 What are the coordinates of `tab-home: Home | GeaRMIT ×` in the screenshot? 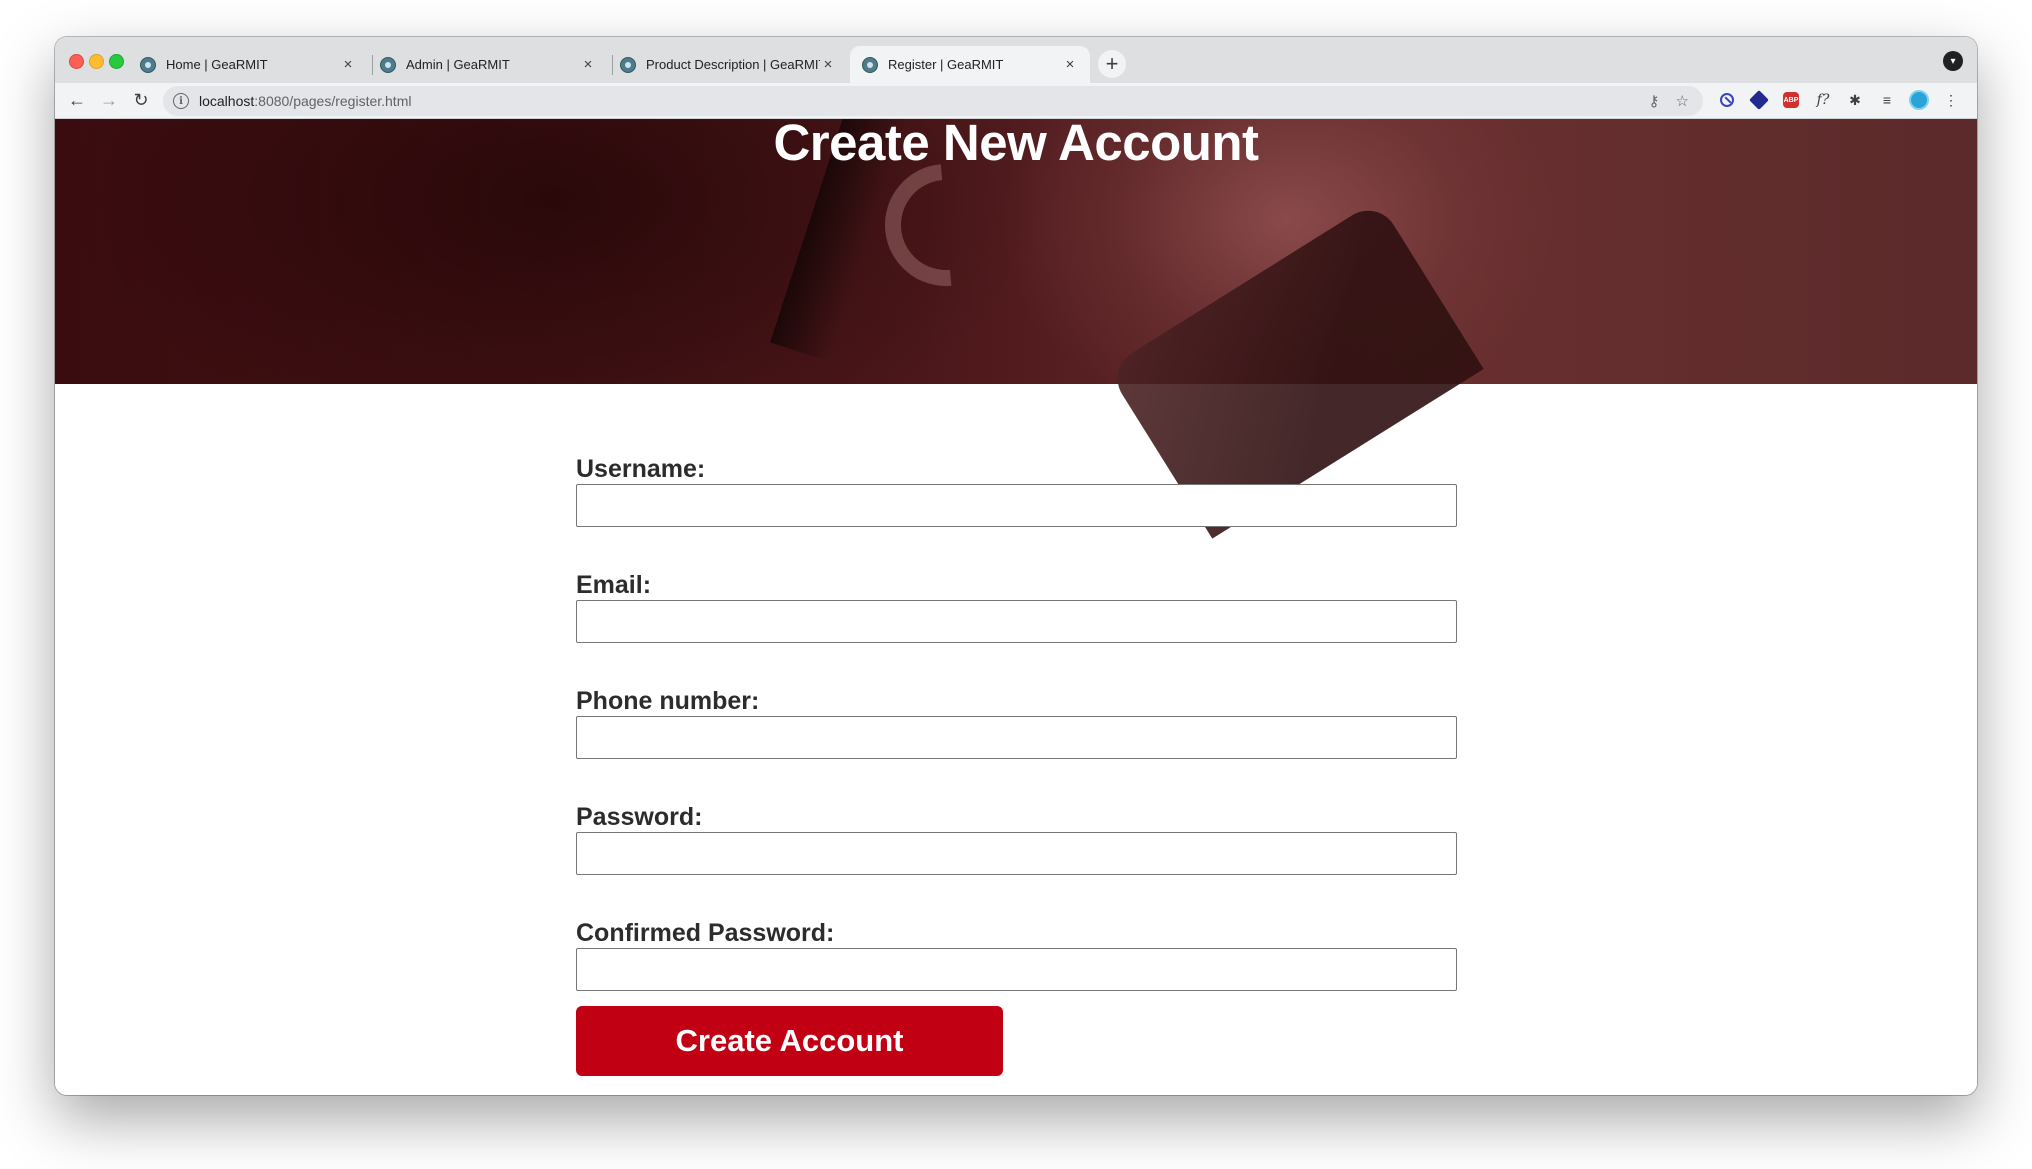 It's located at (248, 64).